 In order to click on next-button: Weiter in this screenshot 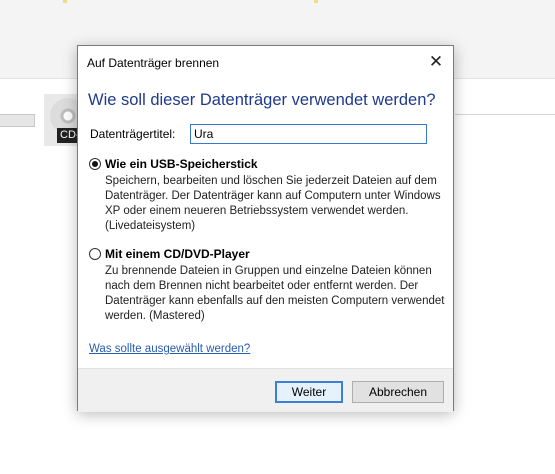, I will do `click(309, 392)`.